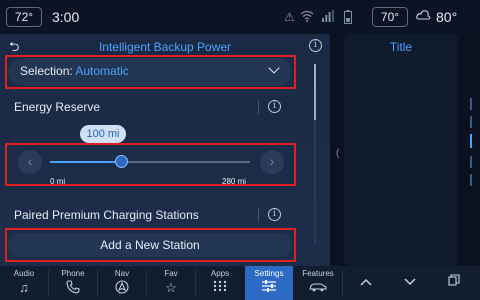 The image size is (480, 300). What do you see at coordinates (73, 273) in the screenshot?
I see `nav-label: Phone` at bounding box center [73, 273].